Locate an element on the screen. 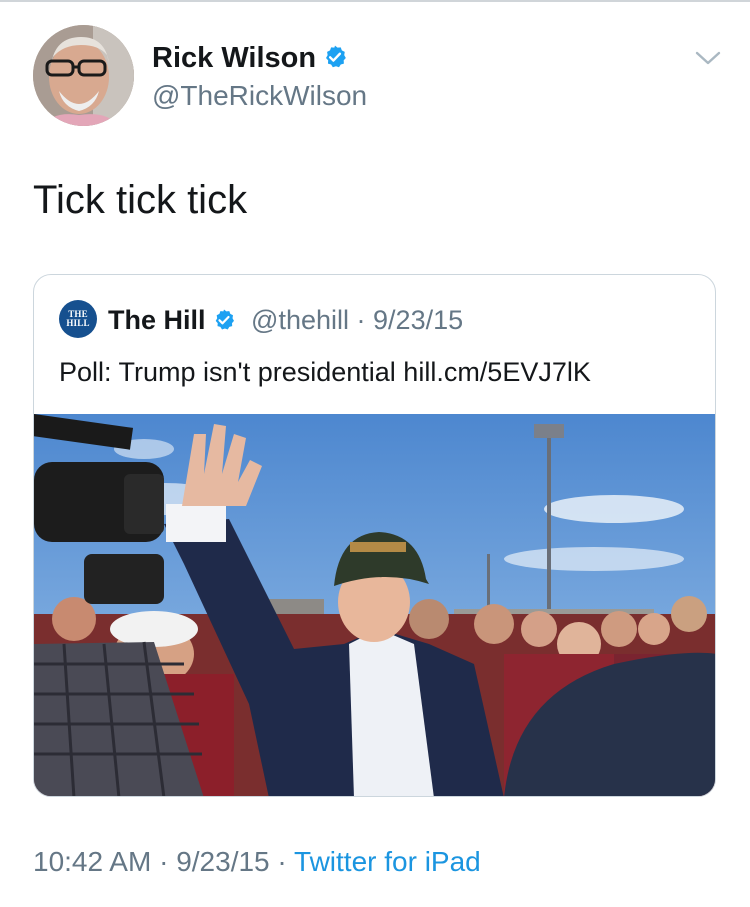 This screenshot has width=750, height=907. logo-text-line-2: HILL is located at coordinates (78, 323).